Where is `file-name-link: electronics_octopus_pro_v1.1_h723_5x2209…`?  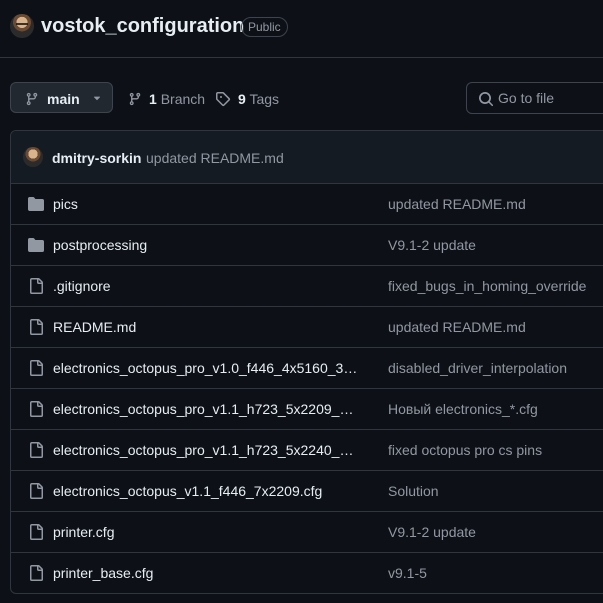
file-name-link: electronics_octopus_pro_v1.1_h723_5x2209… is located at coordinates (205, 409).